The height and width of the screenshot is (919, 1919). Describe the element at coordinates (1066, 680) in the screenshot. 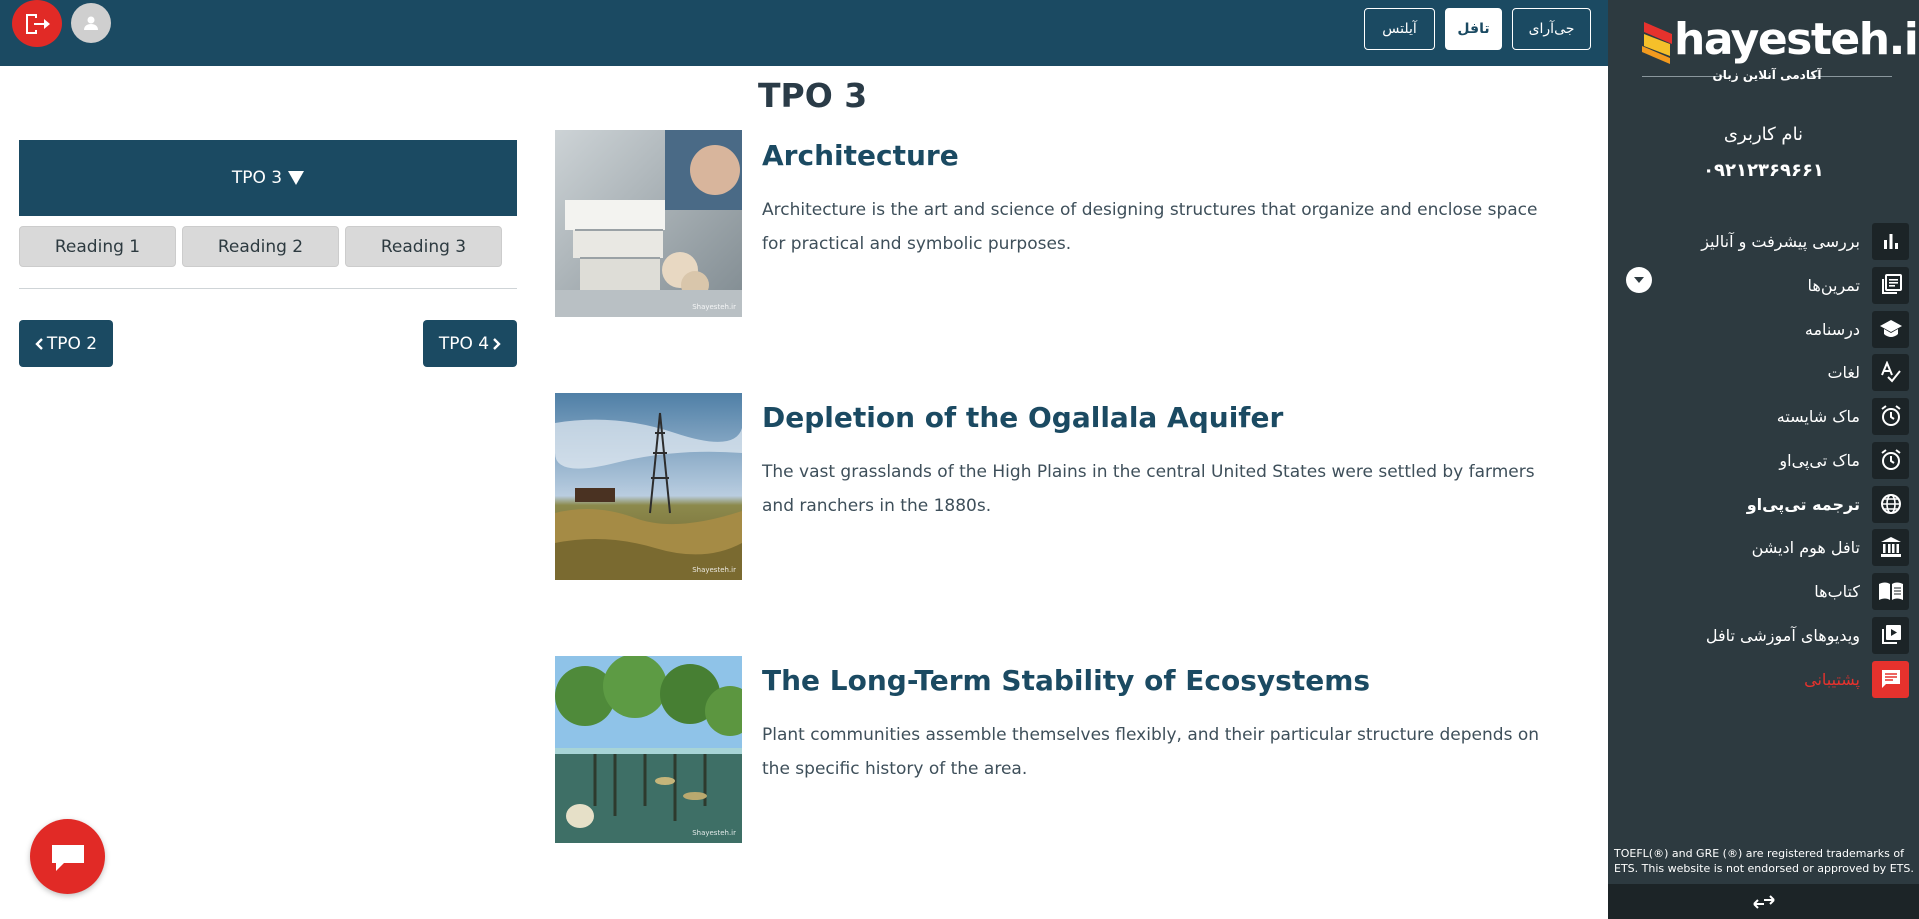

I see `card-title-ecosystems: The Long-Term Stability of Ecosystems` at that location.